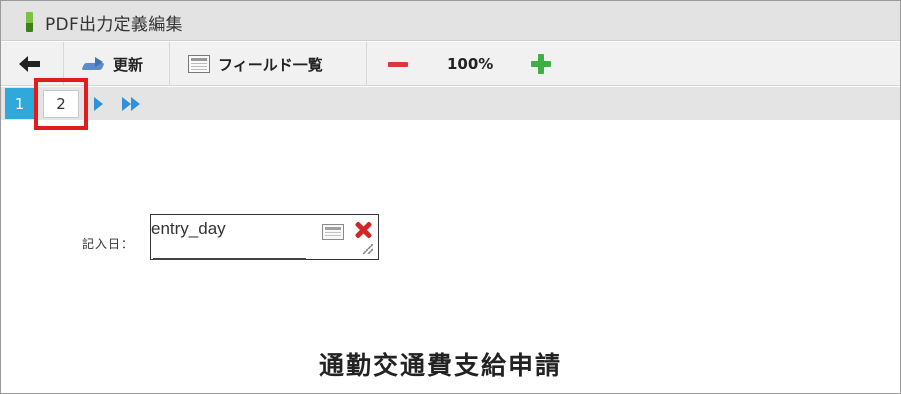 The image size is (901, 394). I want to click on title-bar: PDF出力定義編集, so click(450, 21).